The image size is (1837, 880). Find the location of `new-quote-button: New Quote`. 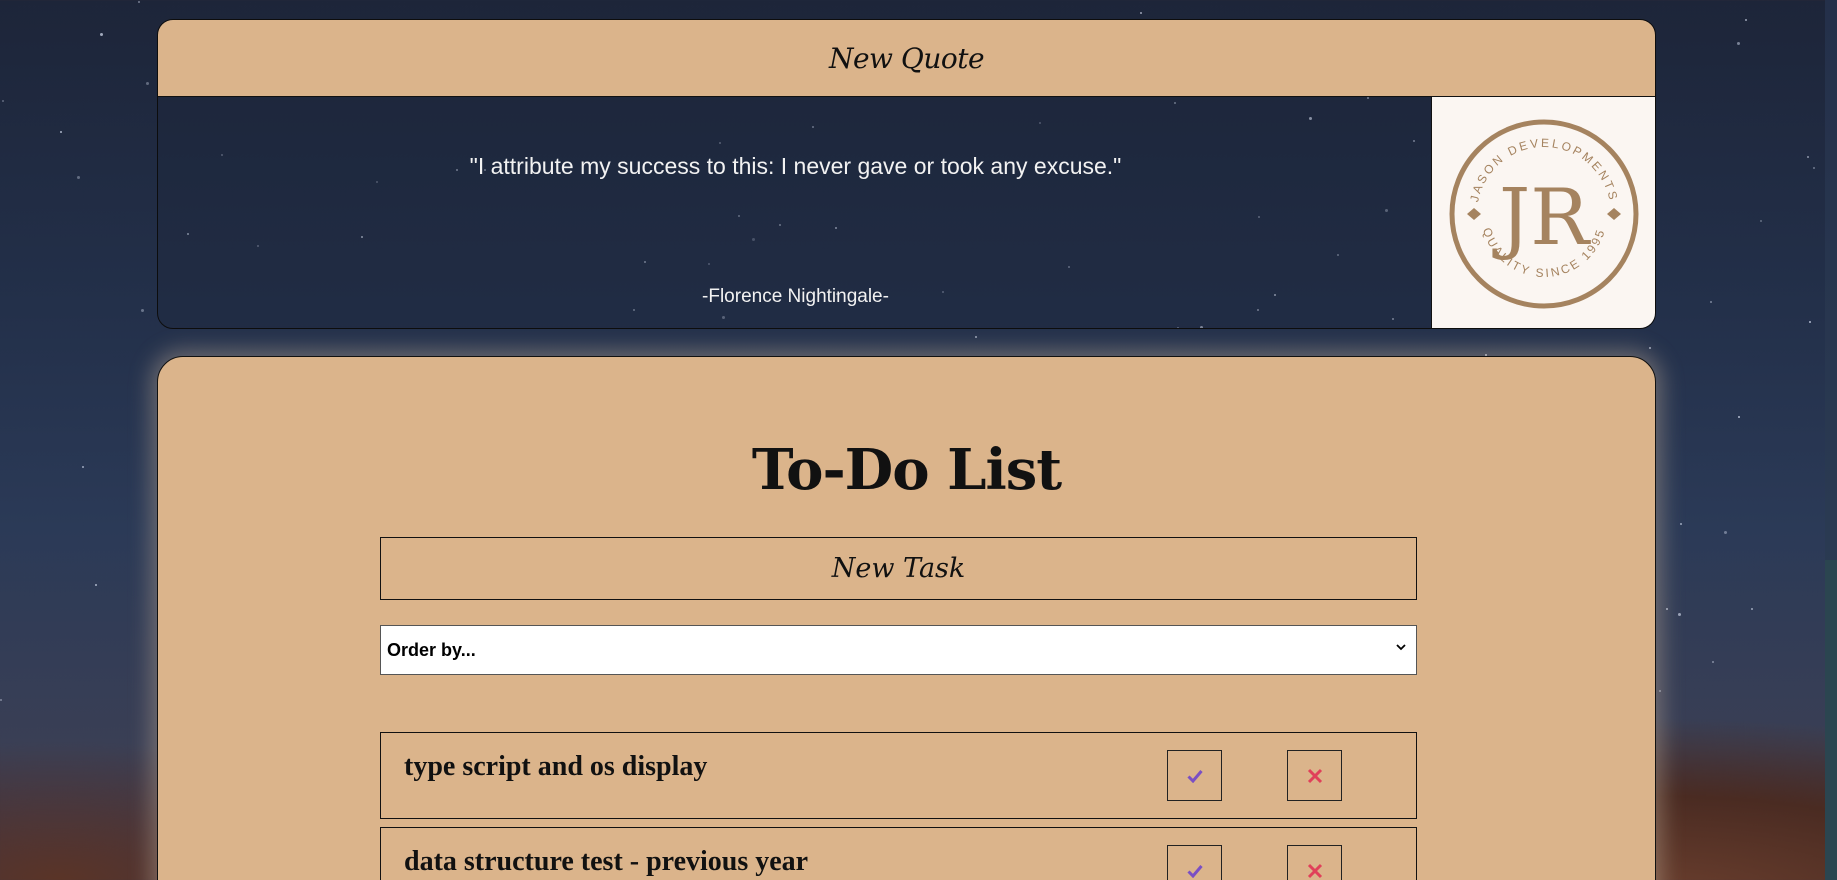

new-quote-button: New Quote is located at coordinates (906, 58).